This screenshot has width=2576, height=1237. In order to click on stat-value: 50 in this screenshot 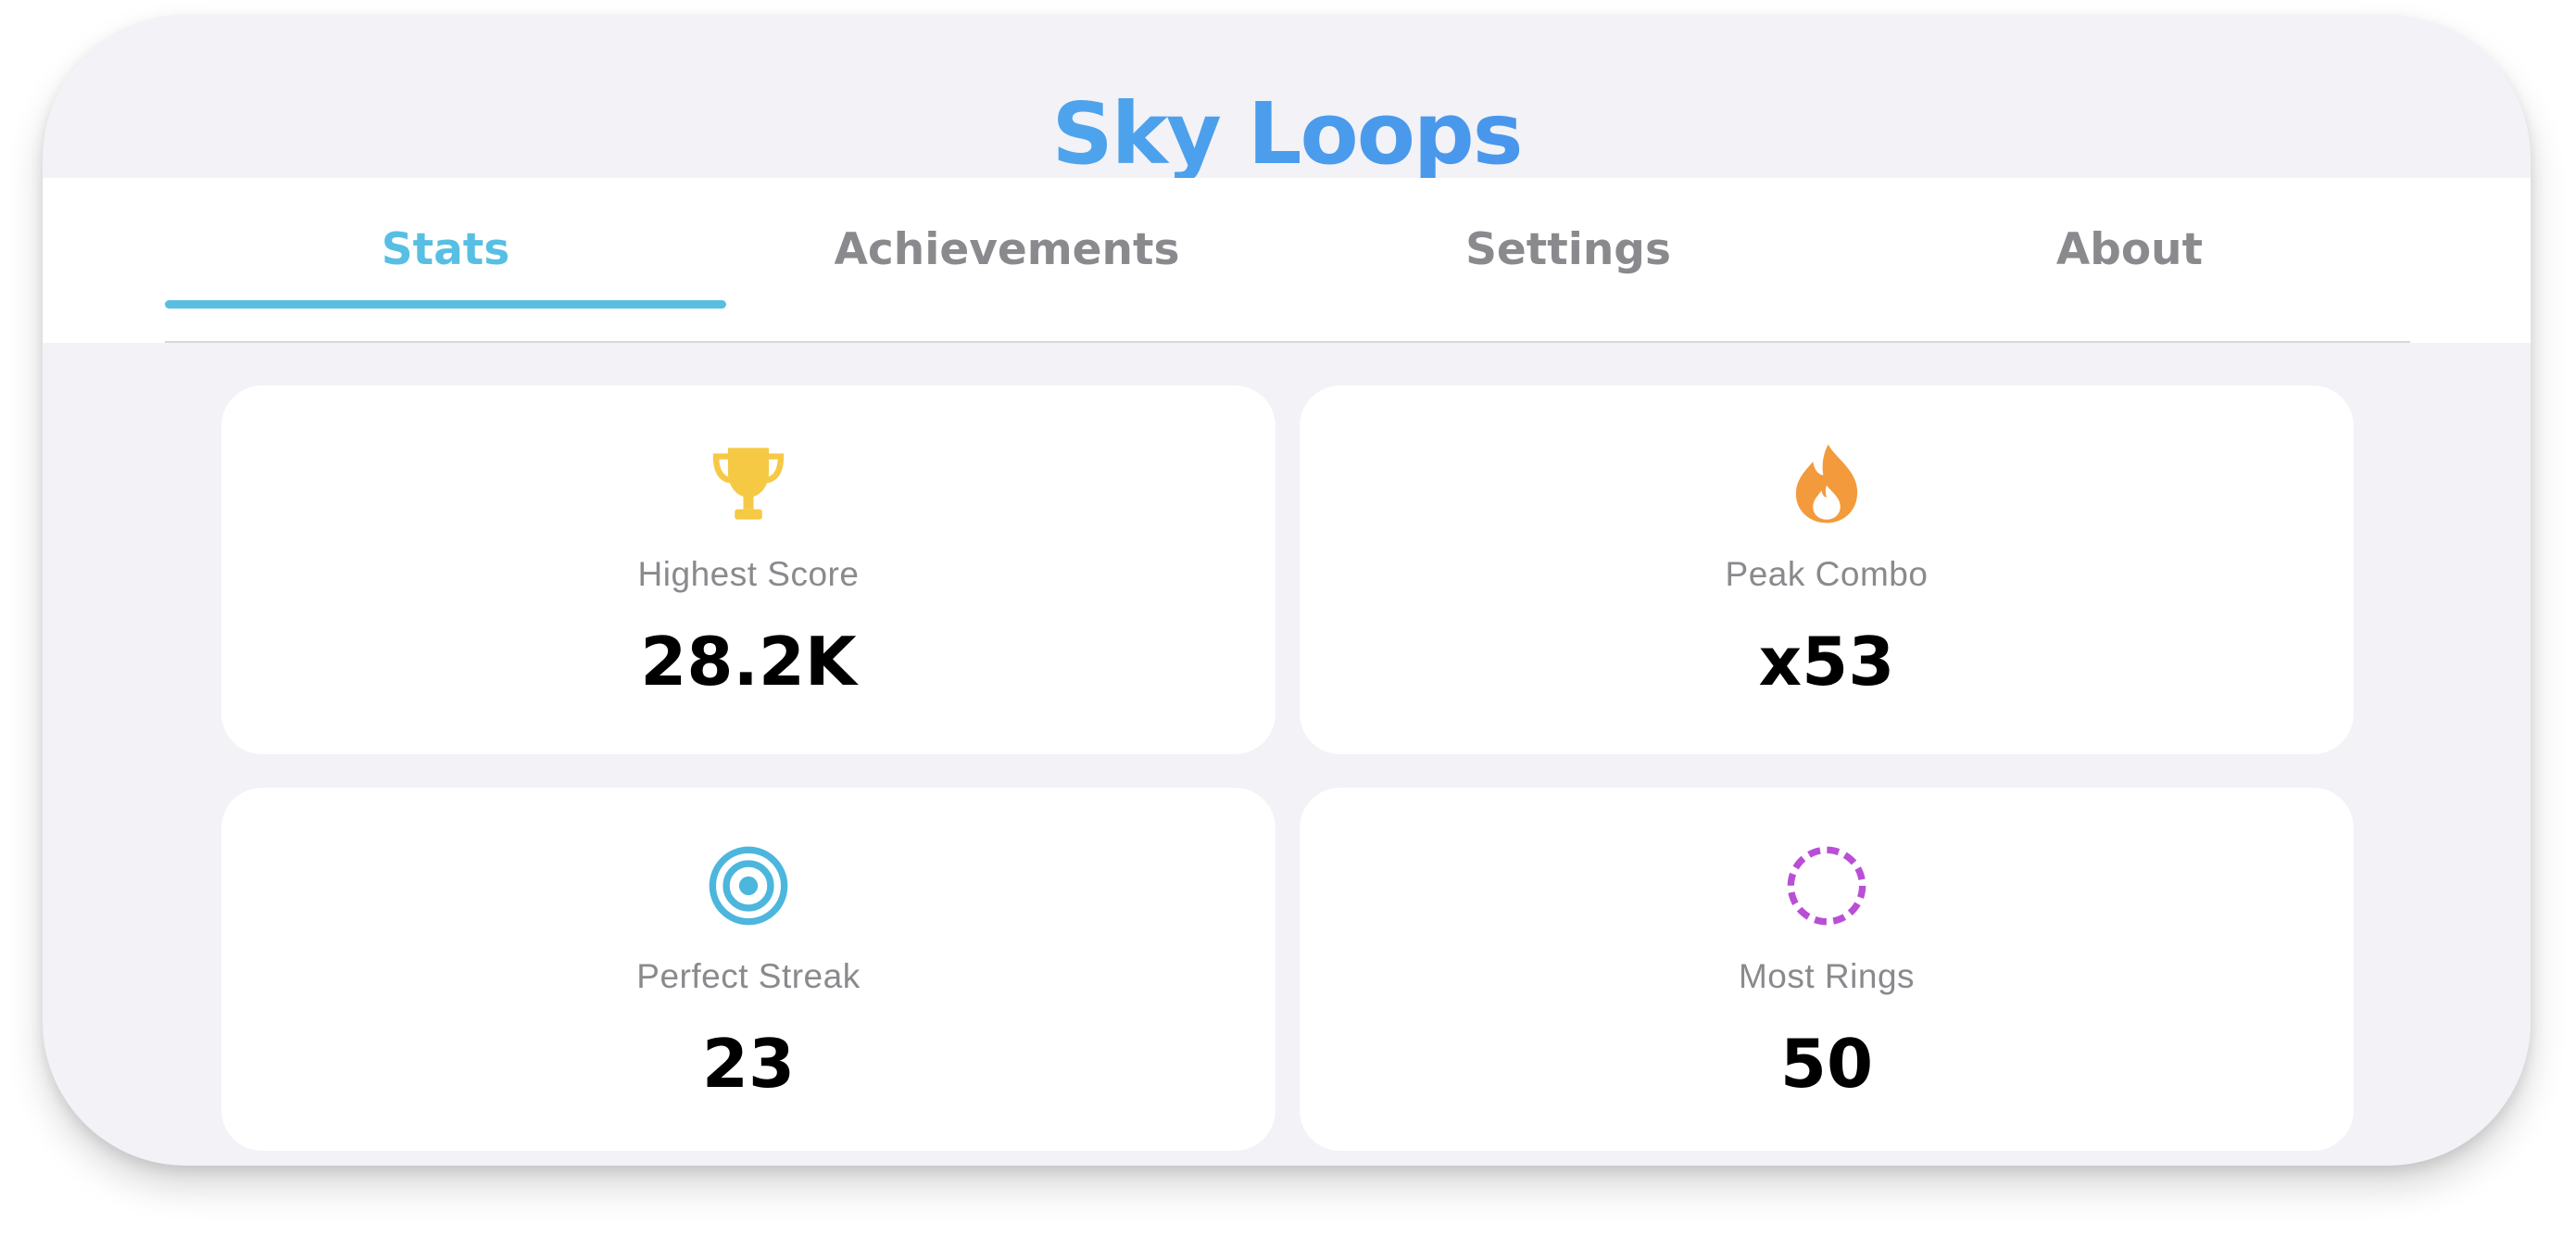, I will do `click(1826, 1064)`.